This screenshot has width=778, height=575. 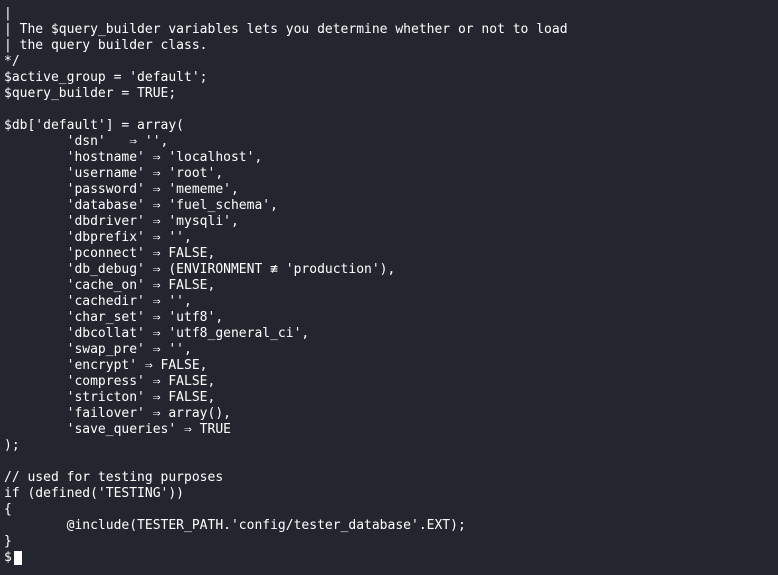 What do you see at coordinates (8, 557) in the screenshot?
I see `prompt-symbol: $` at bounding box center [8, 557].